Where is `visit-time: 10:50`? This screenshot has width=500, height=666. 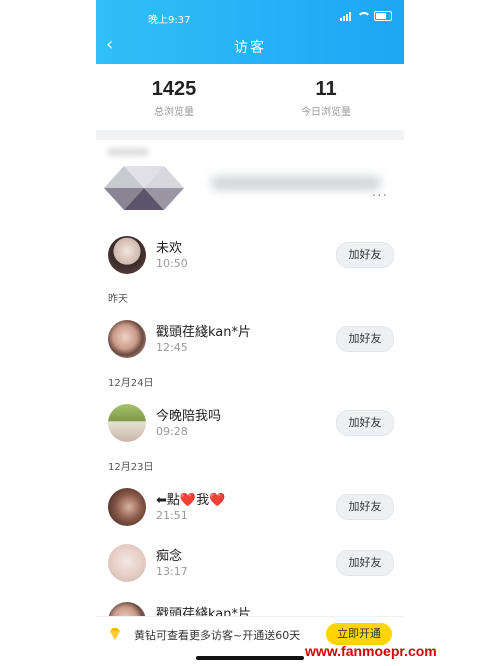 visit-time: 10:50 is located at coordinates (172, 263).